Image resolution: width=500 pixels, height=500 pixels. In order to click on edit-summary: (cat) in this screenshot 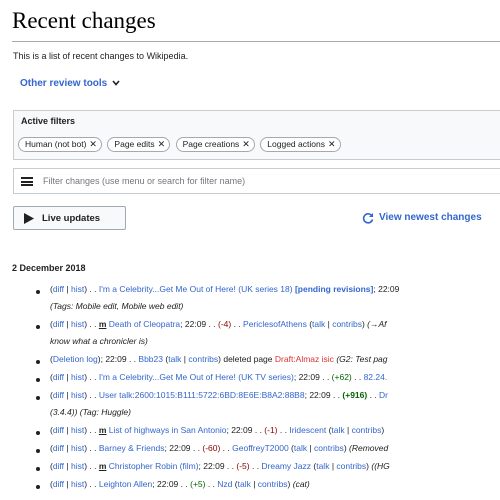, I will do `click(301, 484)`.